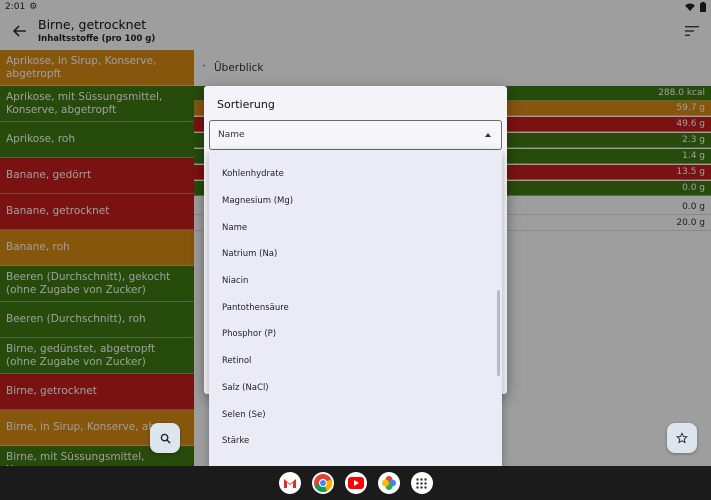 Image resolution: width=711 pixels, height=500 pixels. I want to click on menu-scrollbar, so click(498, 333).